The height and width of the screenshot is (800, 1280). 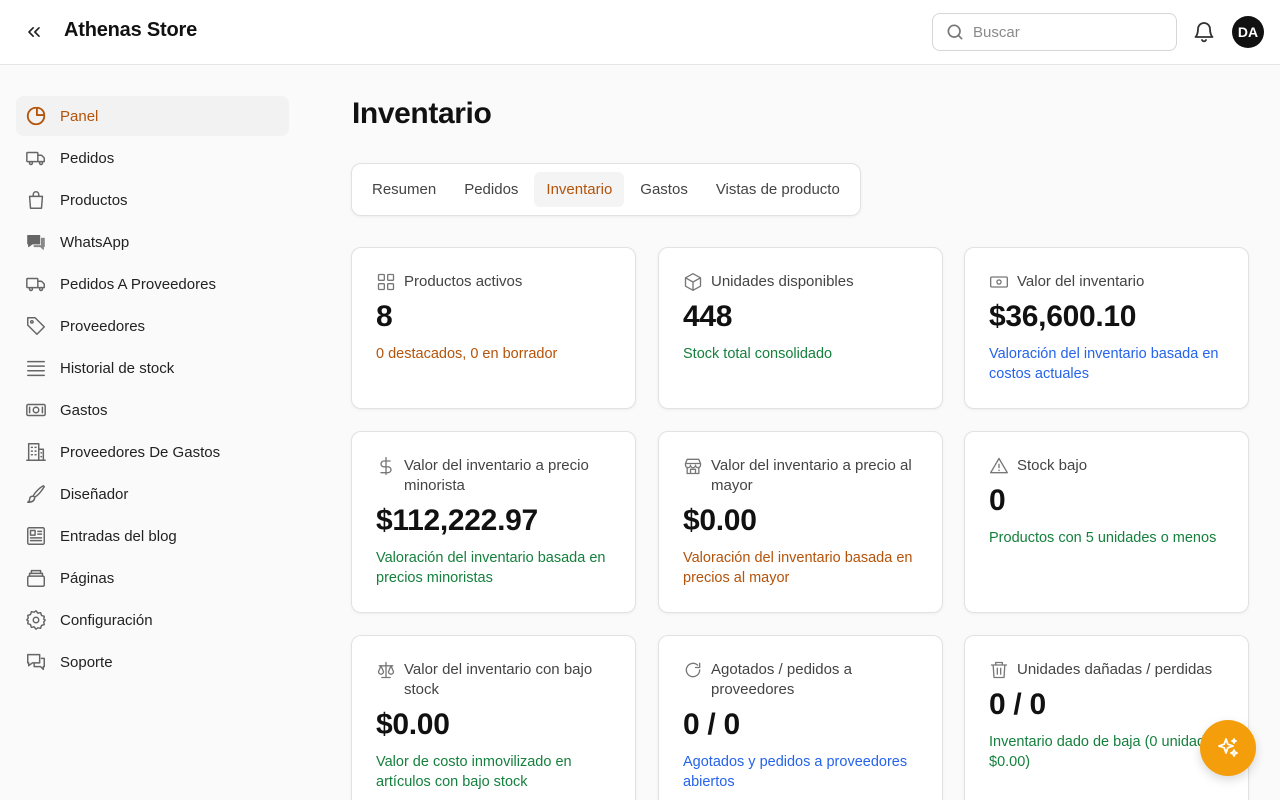 I want to click on sidebar-item-label: Pedidos A Proveedores, so click(x=138, y=284).